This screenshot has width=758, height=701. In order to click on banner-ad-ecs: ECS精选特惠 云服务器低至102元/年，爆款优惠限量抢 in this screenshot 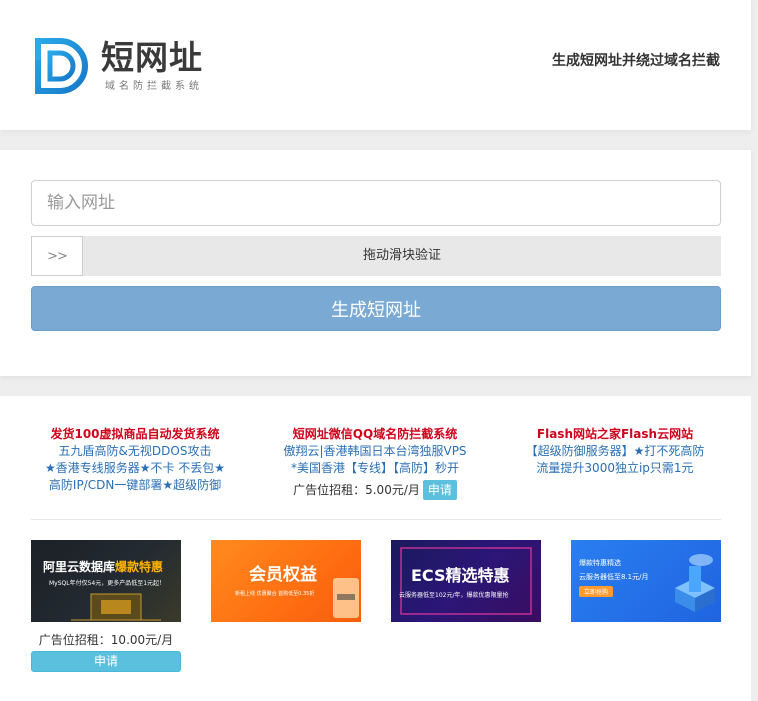, I will do `click(466, 581)`.